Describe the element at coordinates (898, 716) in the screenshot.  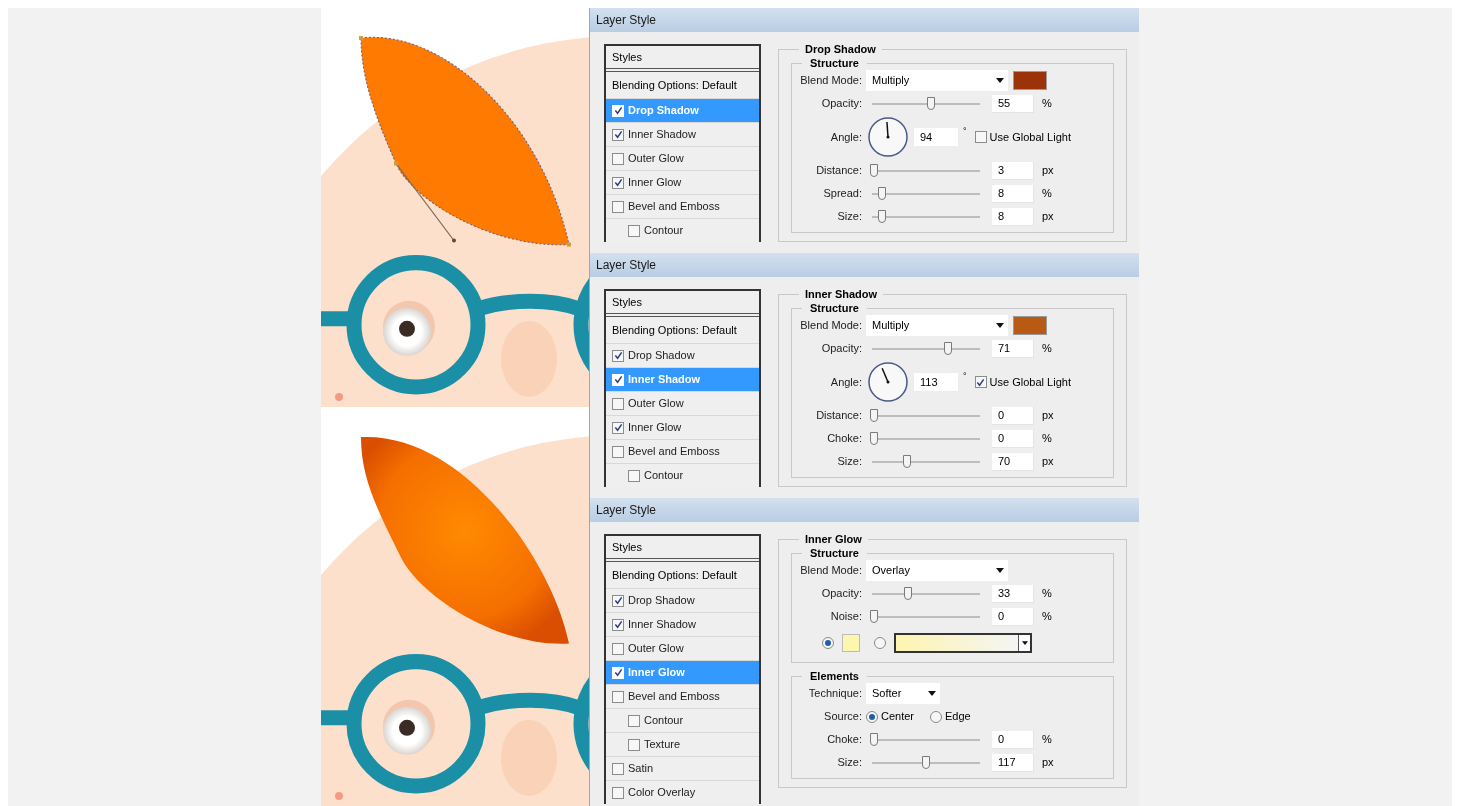
I see `radio-label: Center` at that location.